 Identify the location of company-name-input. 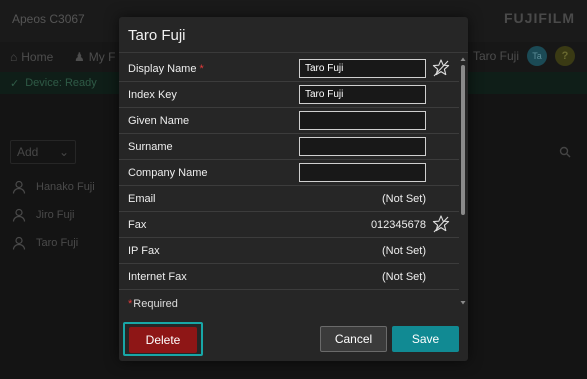
(362, 172).